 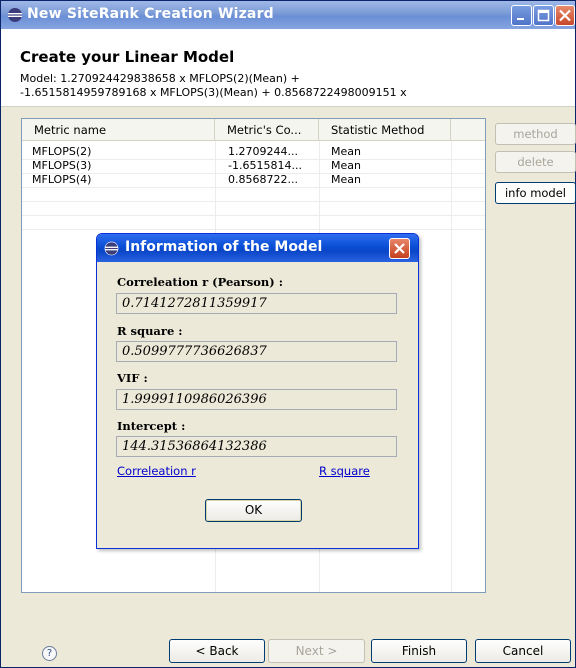 I want to click on table-row: MFLOPS(2) 1.2709244... Mean, so click(x=253, y=152).